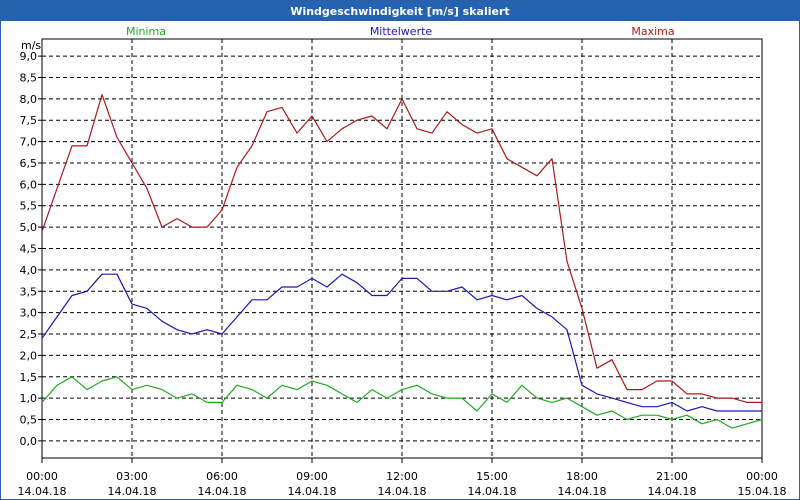 This screenshot has width=800, height=500. I want to click on y-tick-label: 0,5, so click(29, 420).